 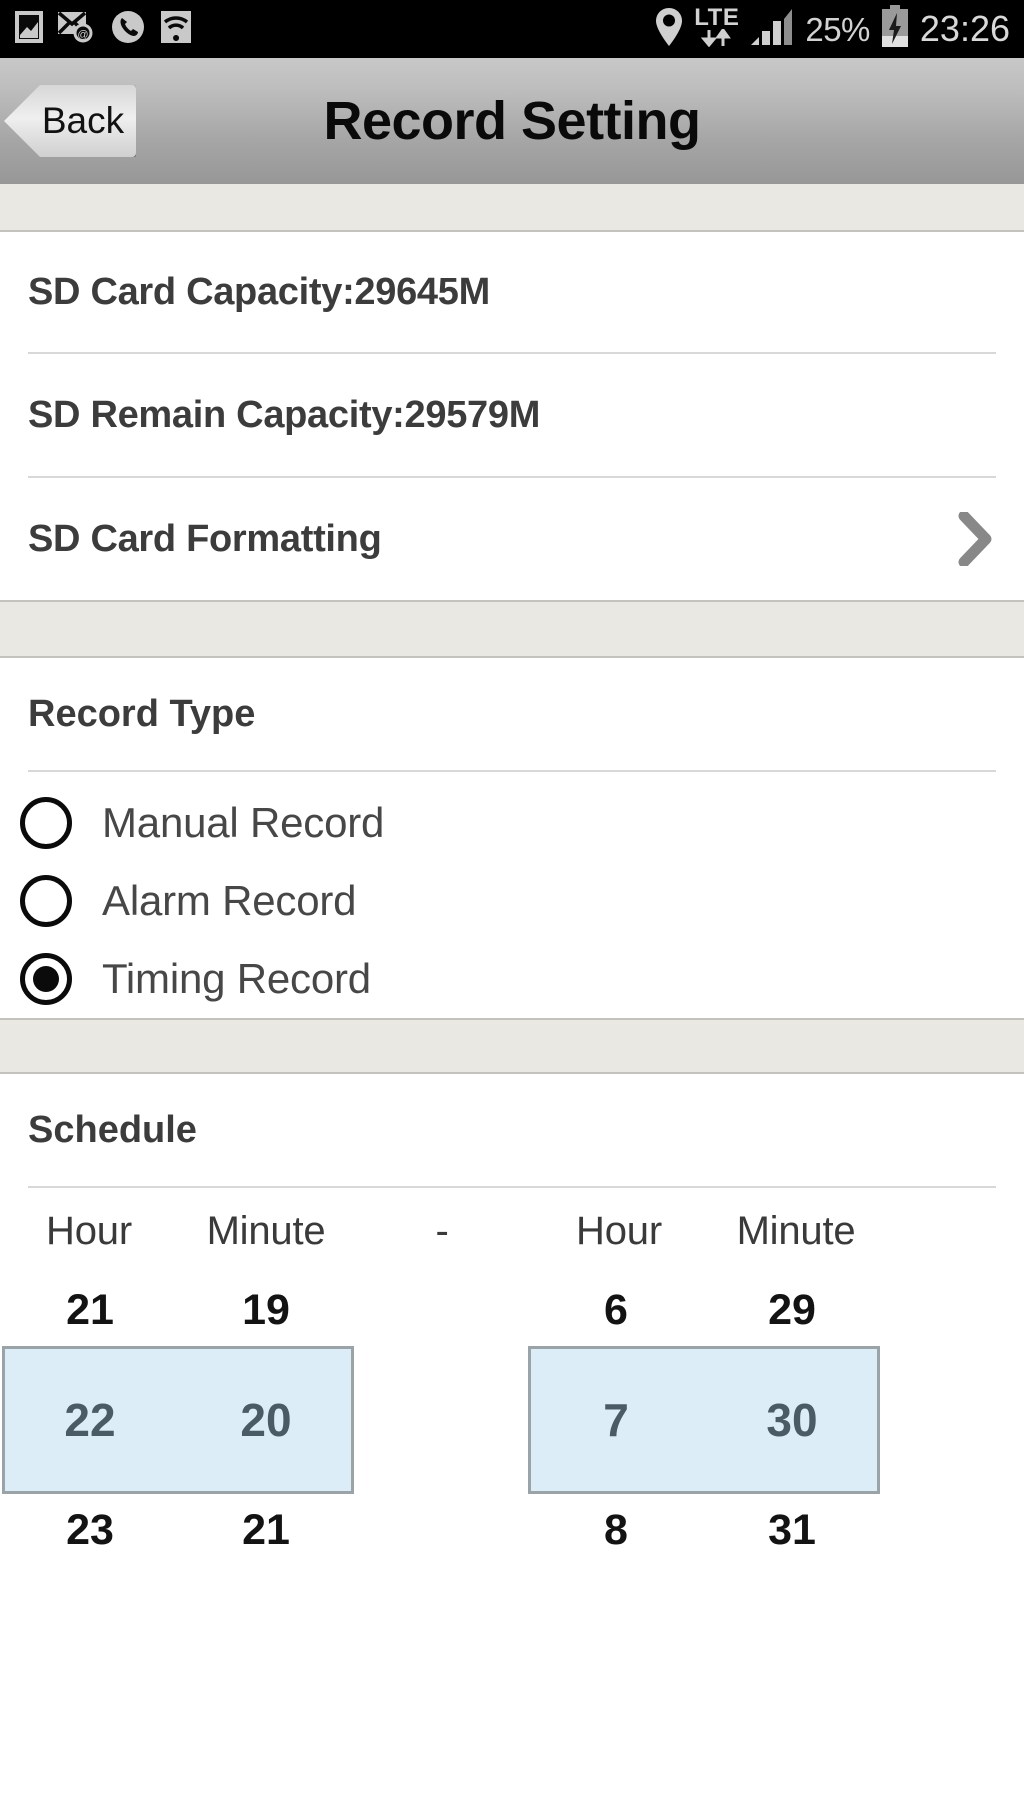 I want to click on sd-remain-capacity-row: SD Remain Capacity:29579M, so click(x=512, y=415).